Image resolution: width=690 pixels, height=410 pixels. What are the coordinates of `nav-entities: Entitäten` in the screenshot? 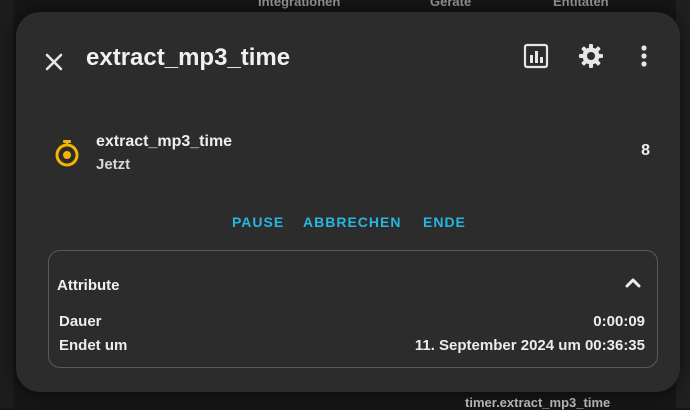 It's located at (581, 4).